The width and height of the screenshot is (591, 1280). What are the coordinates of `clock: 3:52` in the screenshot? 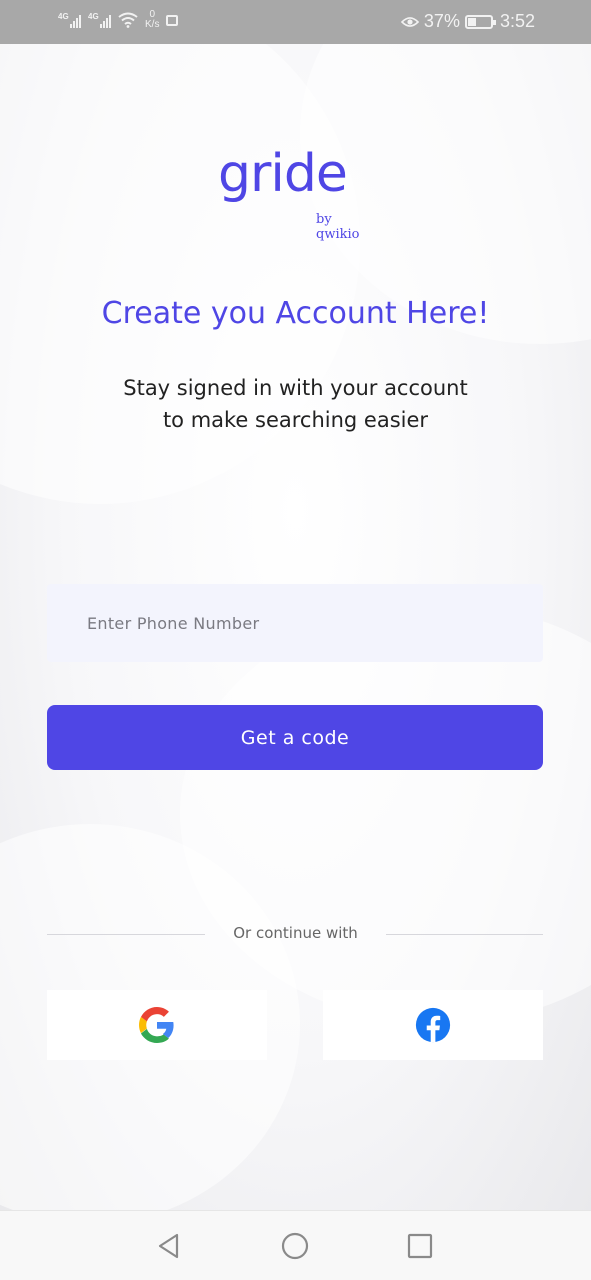 It's located at (517, 21).